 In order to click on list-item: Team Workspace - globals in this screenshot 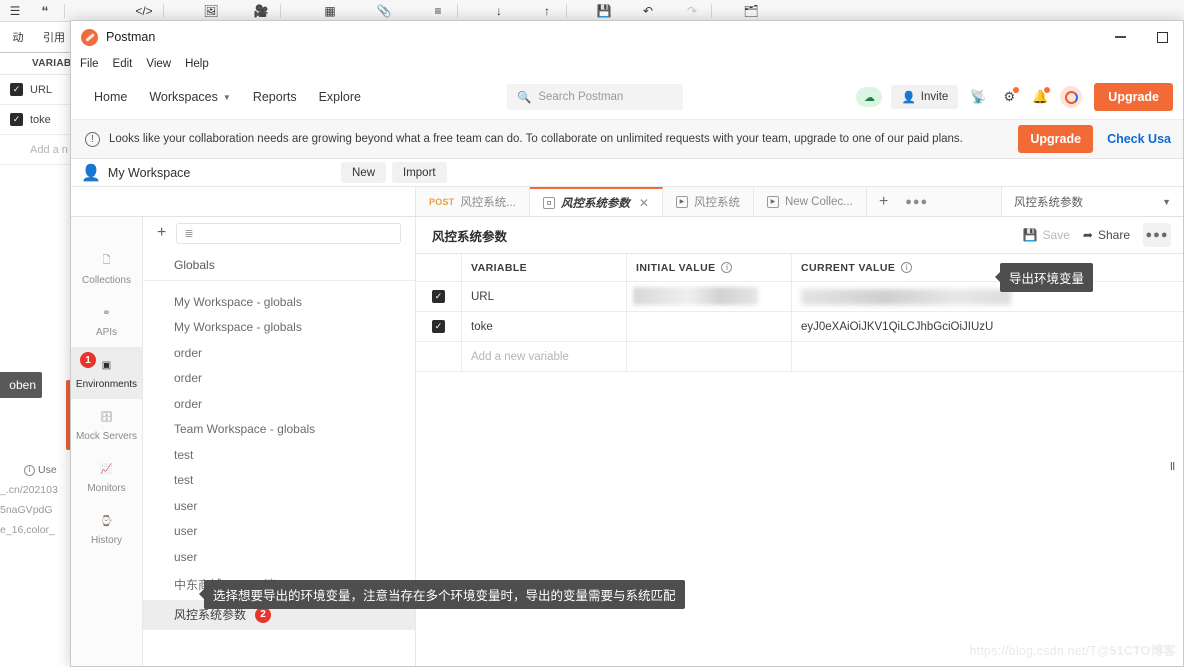, I will do `click(279, 430)`.